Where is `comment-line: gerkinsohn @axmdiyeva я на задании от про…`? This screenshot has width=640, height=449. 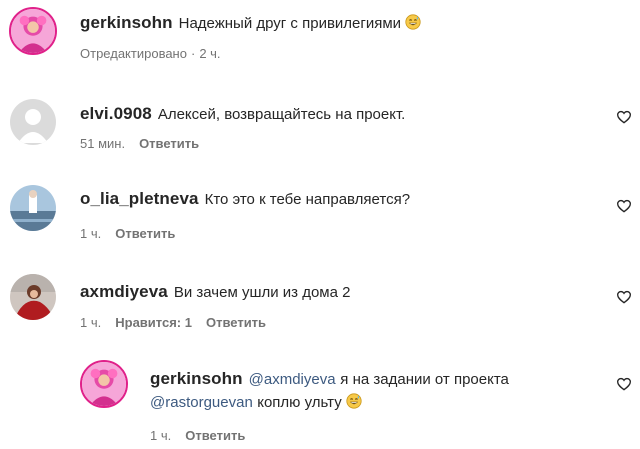
comment-line: gerkinsohn @axmdiyeva я на задании от про… is located at coordinates (329, 379).